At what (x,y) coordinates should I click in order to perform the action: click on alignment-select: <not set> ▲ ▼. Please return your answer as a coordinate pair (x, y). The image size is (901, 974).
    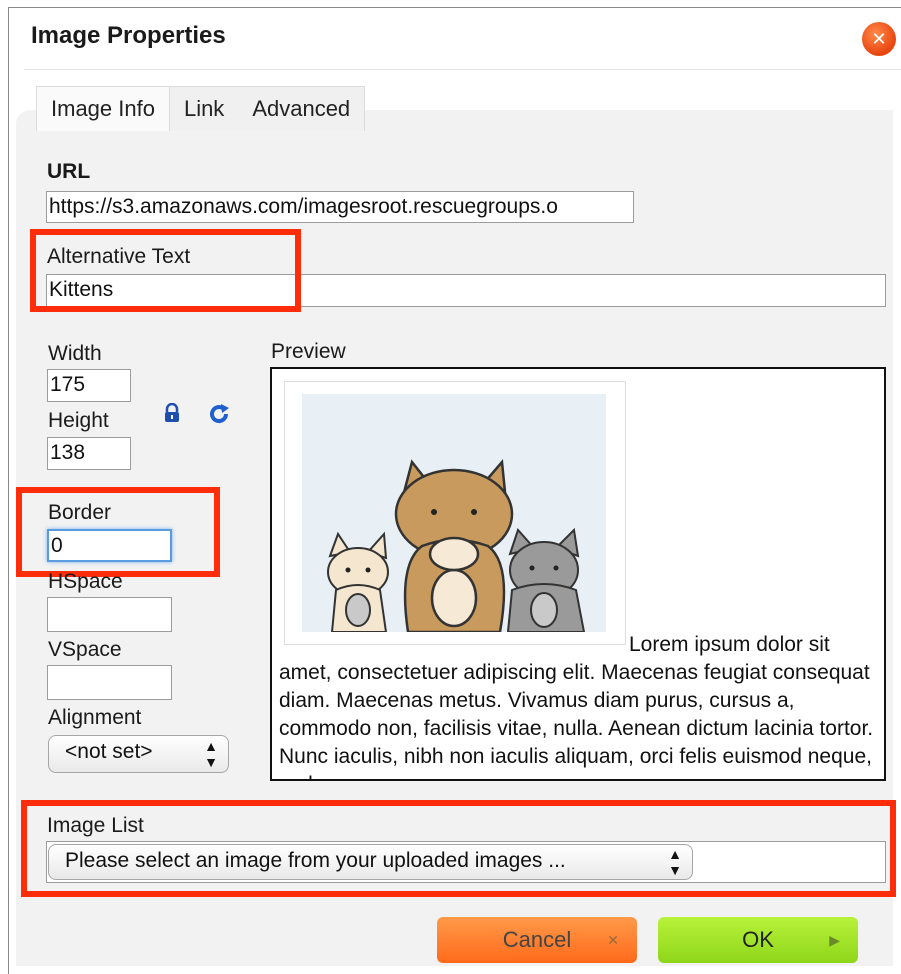
    Looking at the image, I should click on (138, 754).